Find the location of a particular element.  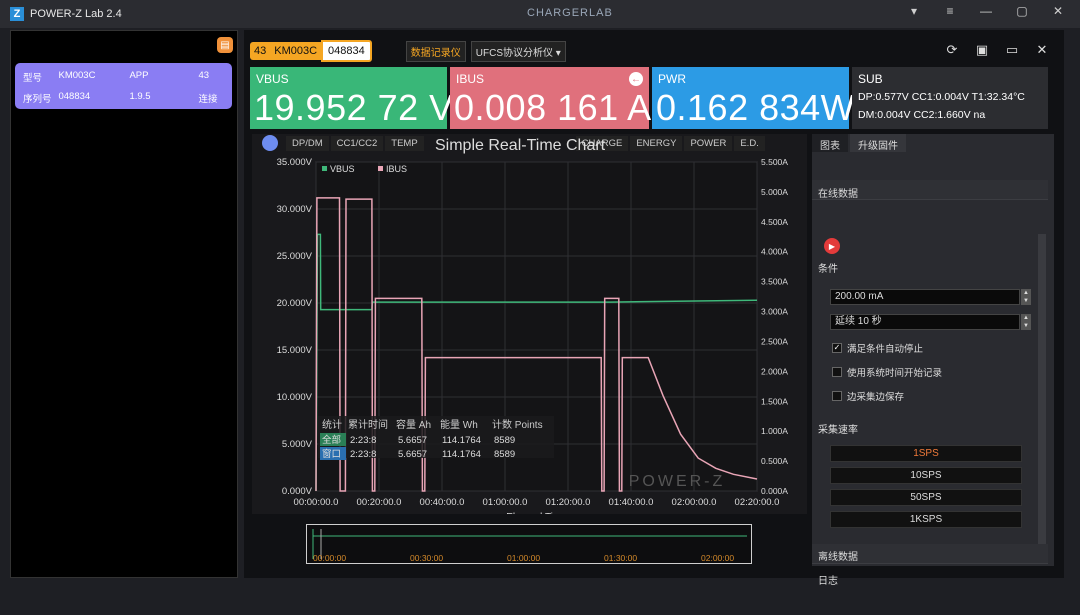

tab-firmware: 升级固件 is located at coordinates (878, 143).